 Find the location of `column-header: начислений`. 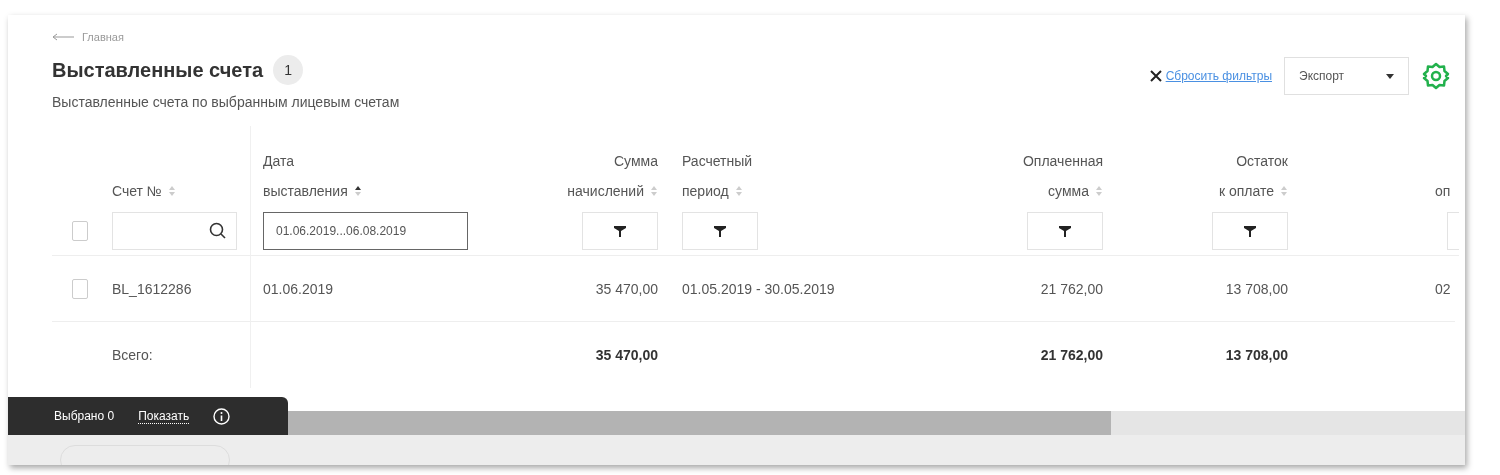

column-header: начислений is located at coordinates (605, 191).